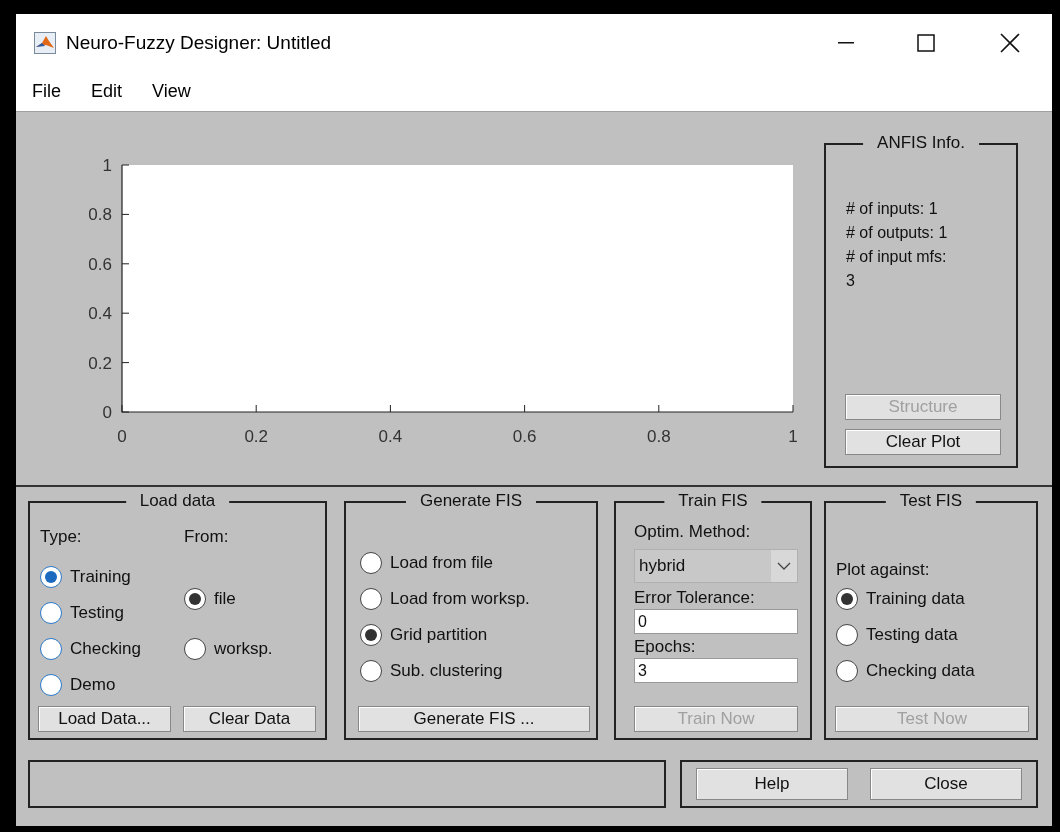  What do you see at coordinates (784, 566) in the screenshot?
I see `chevron-down-icon` at bounding box center [784, 566].